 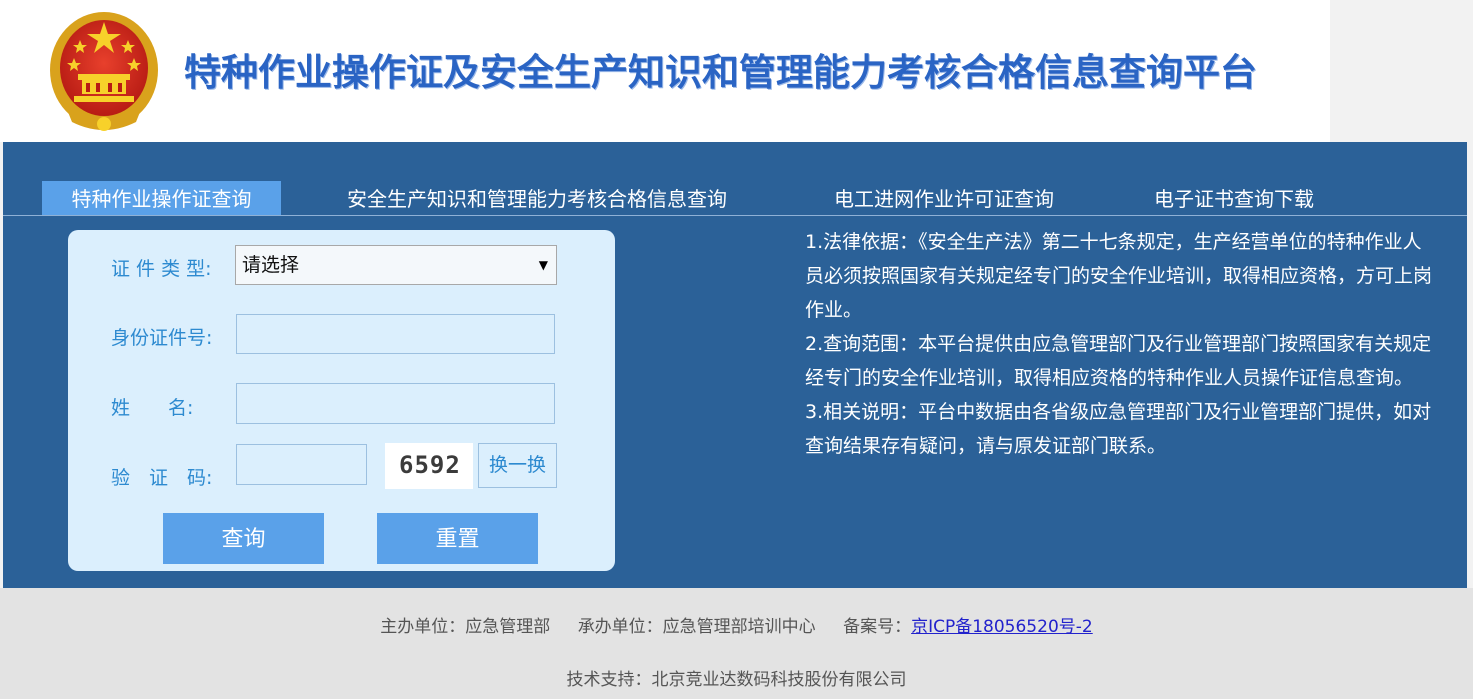 What do you see at coordinates (1234, 198) in the screenshot?
I see `tab-e-certificate-download: 电子证书查询下载` at bounding box center [1234, 198].